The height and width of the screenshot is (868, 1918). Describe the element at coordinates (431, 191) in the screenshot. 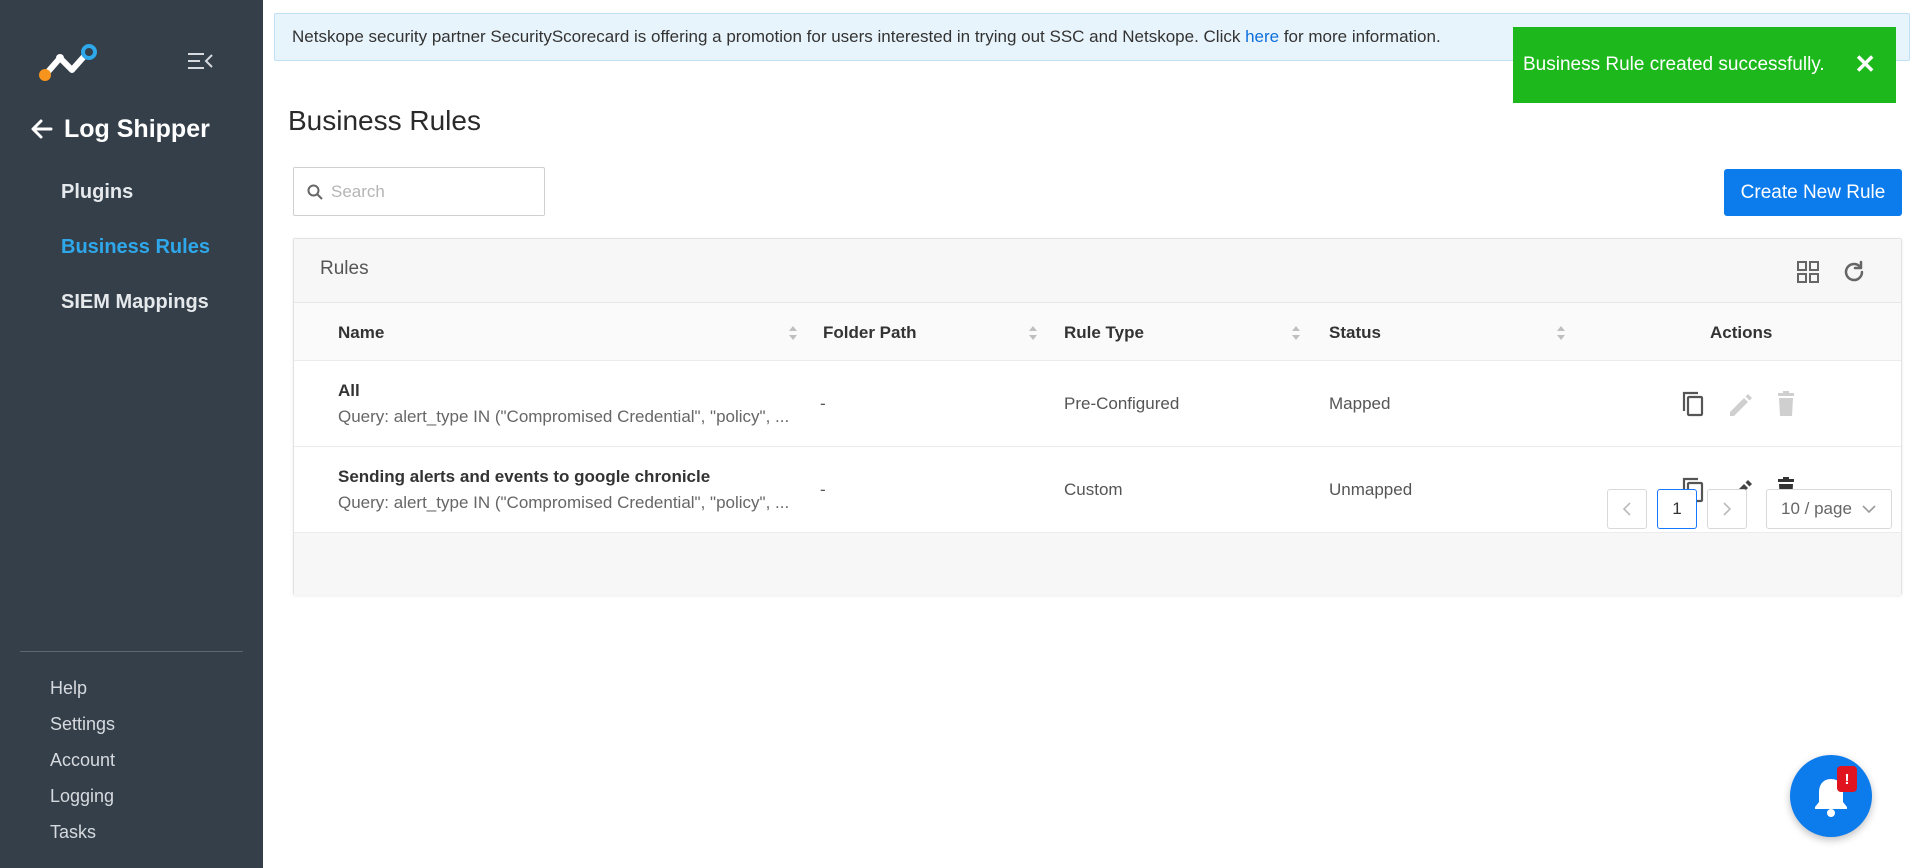

I see `search-input` at that location.